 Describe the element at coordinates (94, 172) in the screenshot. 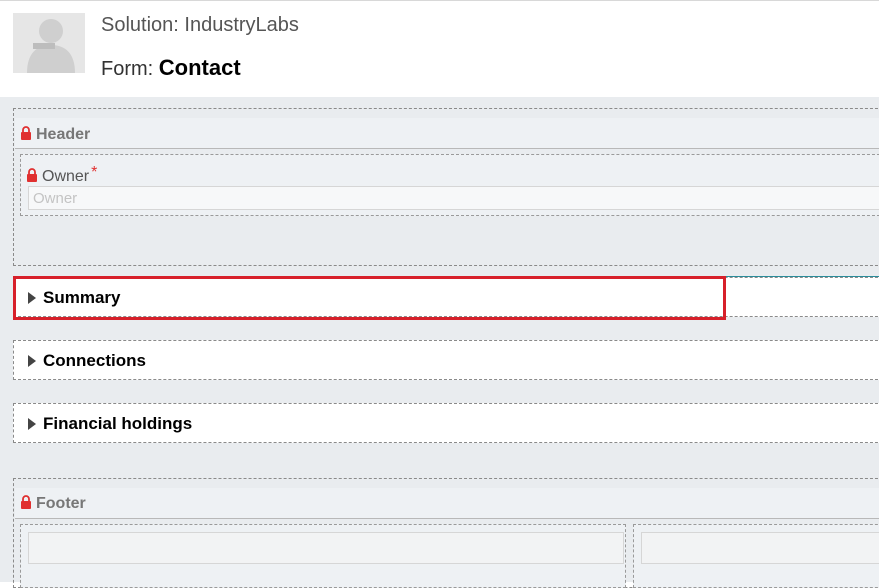

I see `required-asterisk: *` at that location.